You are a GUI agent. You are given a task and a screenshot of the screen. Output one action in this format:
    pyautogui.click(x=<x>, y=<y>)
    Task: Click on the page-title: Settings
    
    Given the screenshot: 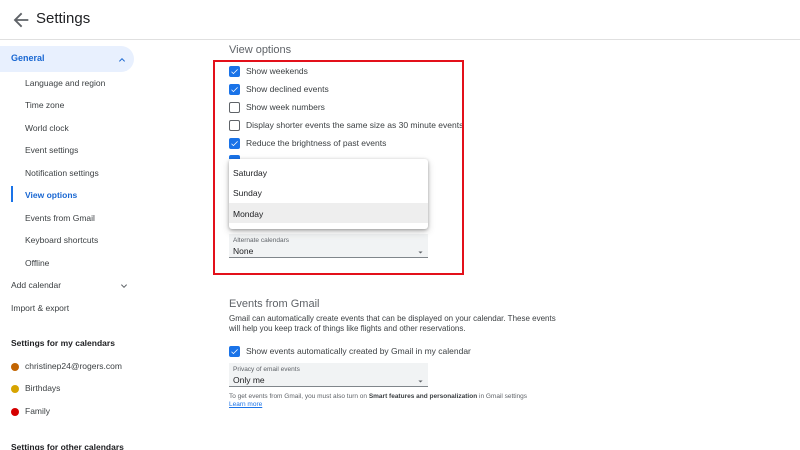 What is the action you would take?
    pyautogui.click(x=63, y=18)
    